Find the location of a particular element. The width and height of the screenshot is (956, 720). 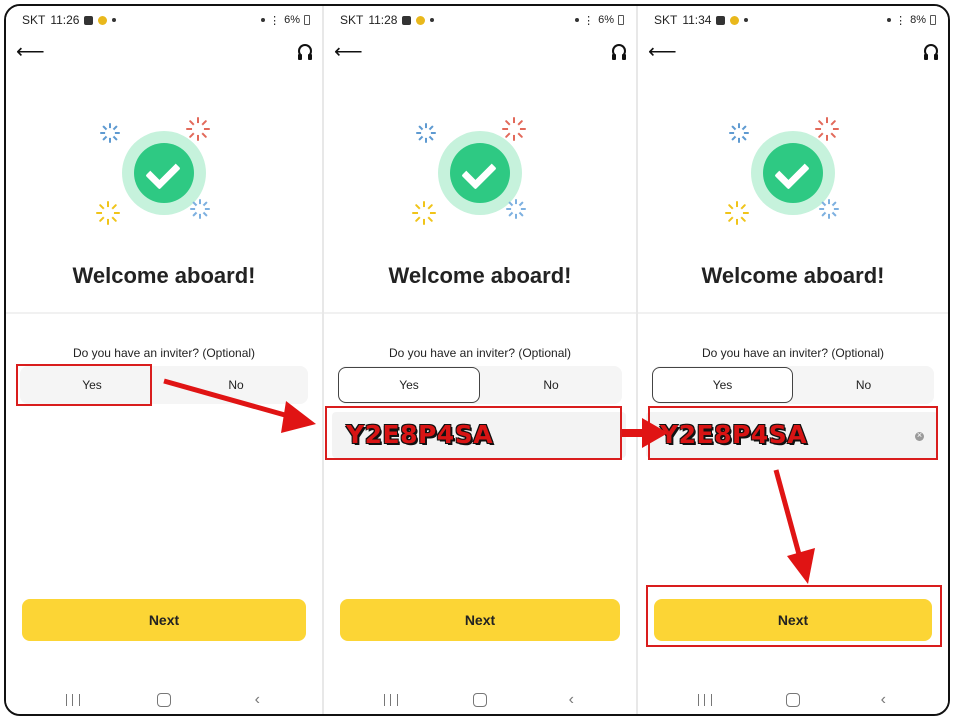

arrow-to-next-button is located at coordinates (788, 514).